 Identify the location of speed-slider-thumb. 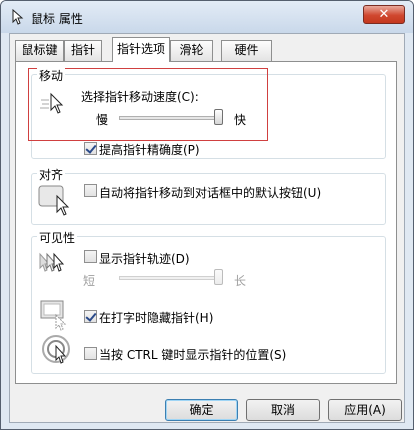
(218, 117).